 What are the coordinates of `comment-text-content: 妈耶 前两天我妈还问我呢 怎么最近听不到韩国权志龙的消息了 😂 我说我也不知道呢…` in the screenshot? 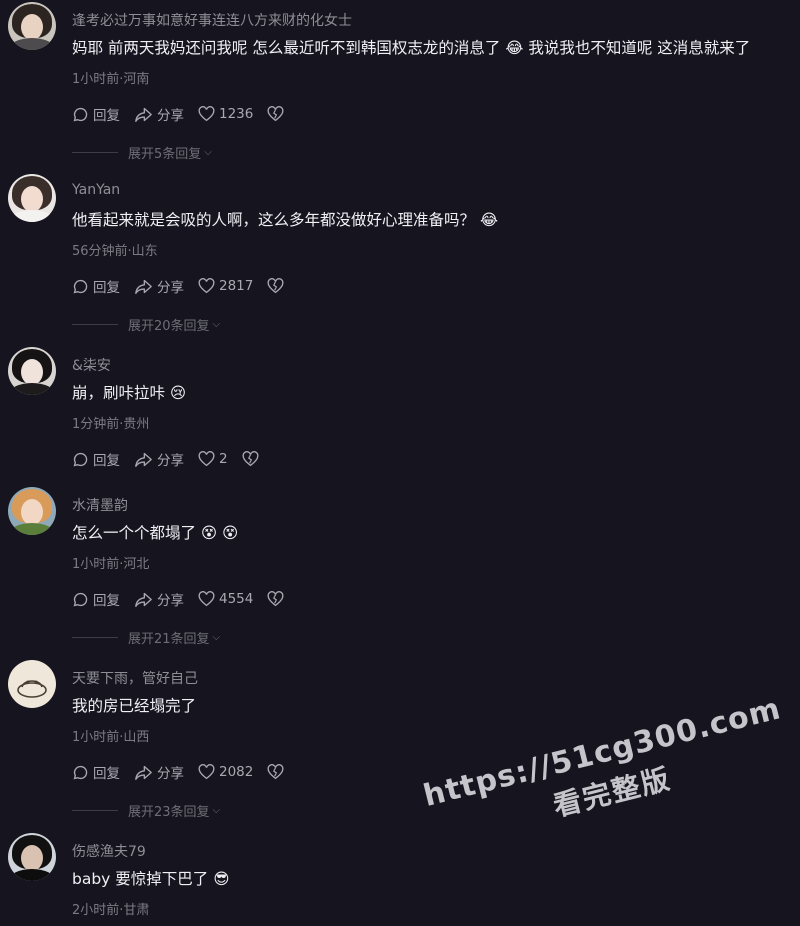 It's located at (411, 48).